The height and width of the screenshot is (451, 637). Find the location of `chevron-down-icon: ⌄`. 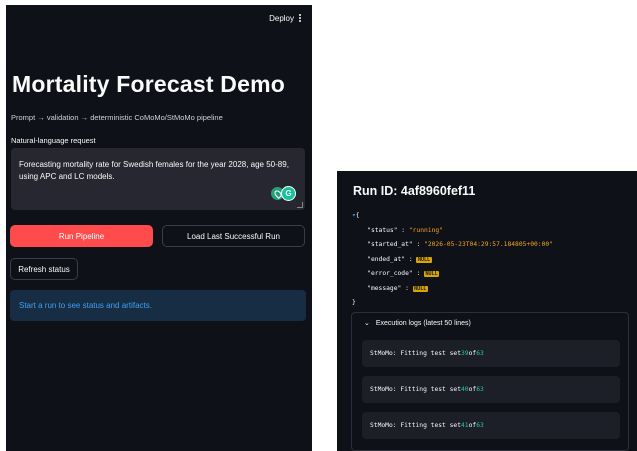

chevron-down-icon: ⌄ is located at coordinates (367, 323).